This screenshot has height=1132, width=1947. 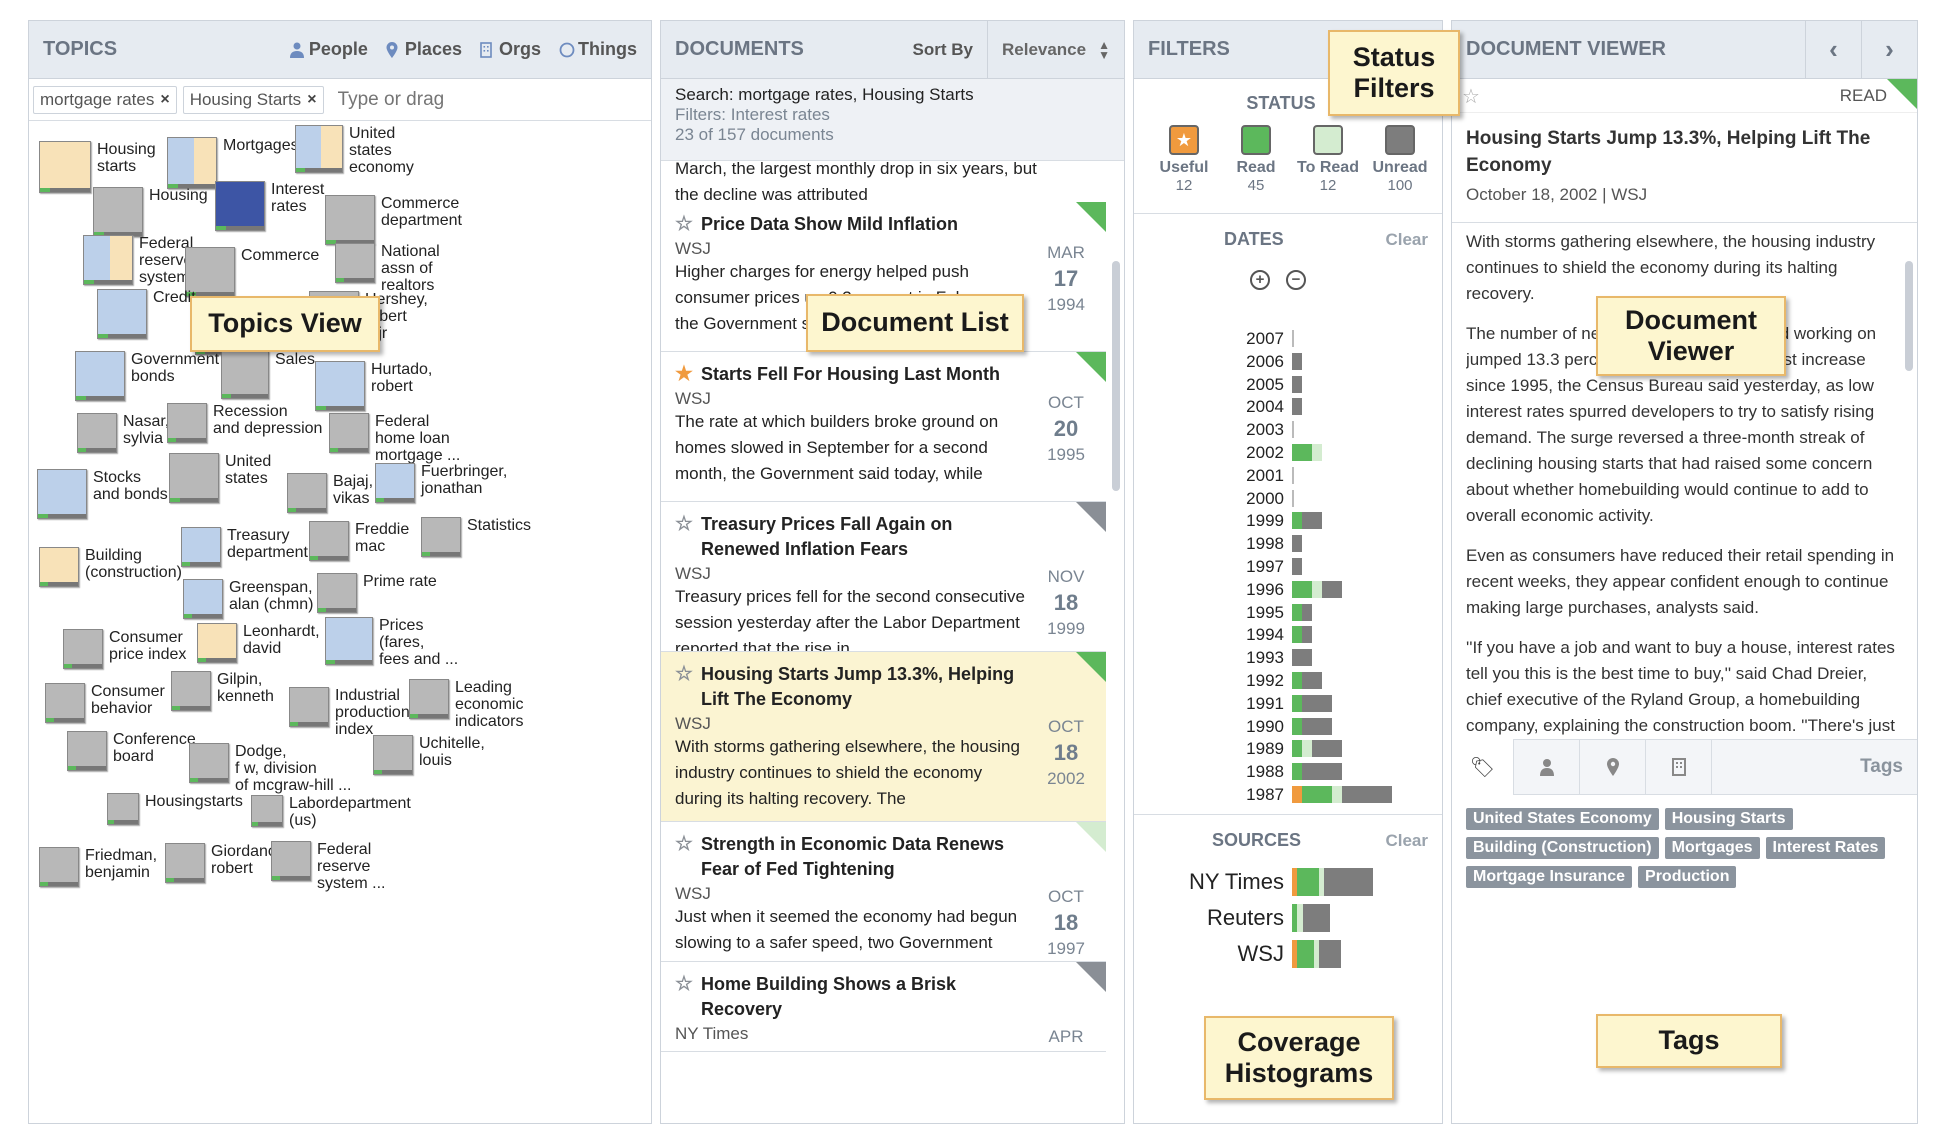 What do you see at coordinates (1562, 819) in the screenshot?
I see `tag-chip: United States Economy` at bounding box center [1562, 819].